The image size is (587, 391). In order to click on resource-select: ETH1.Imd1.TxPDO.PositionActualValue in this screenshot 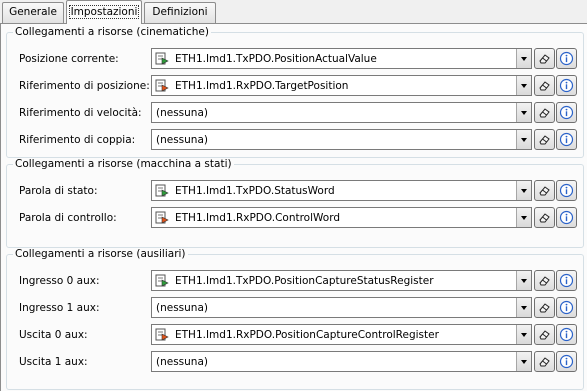, I will do `click(341, 58)`.